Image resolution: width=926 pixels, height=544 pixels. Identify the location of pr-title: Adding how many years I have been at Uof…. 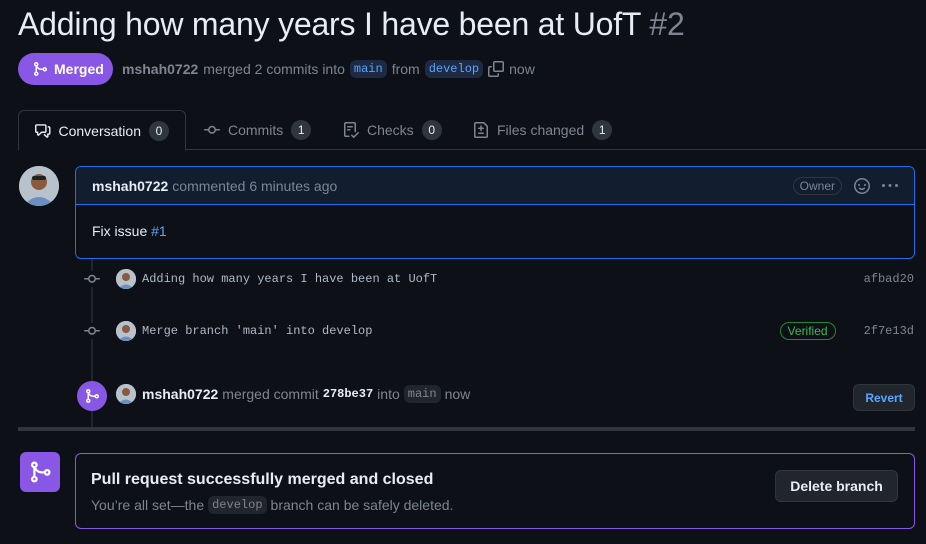
(351, 24).